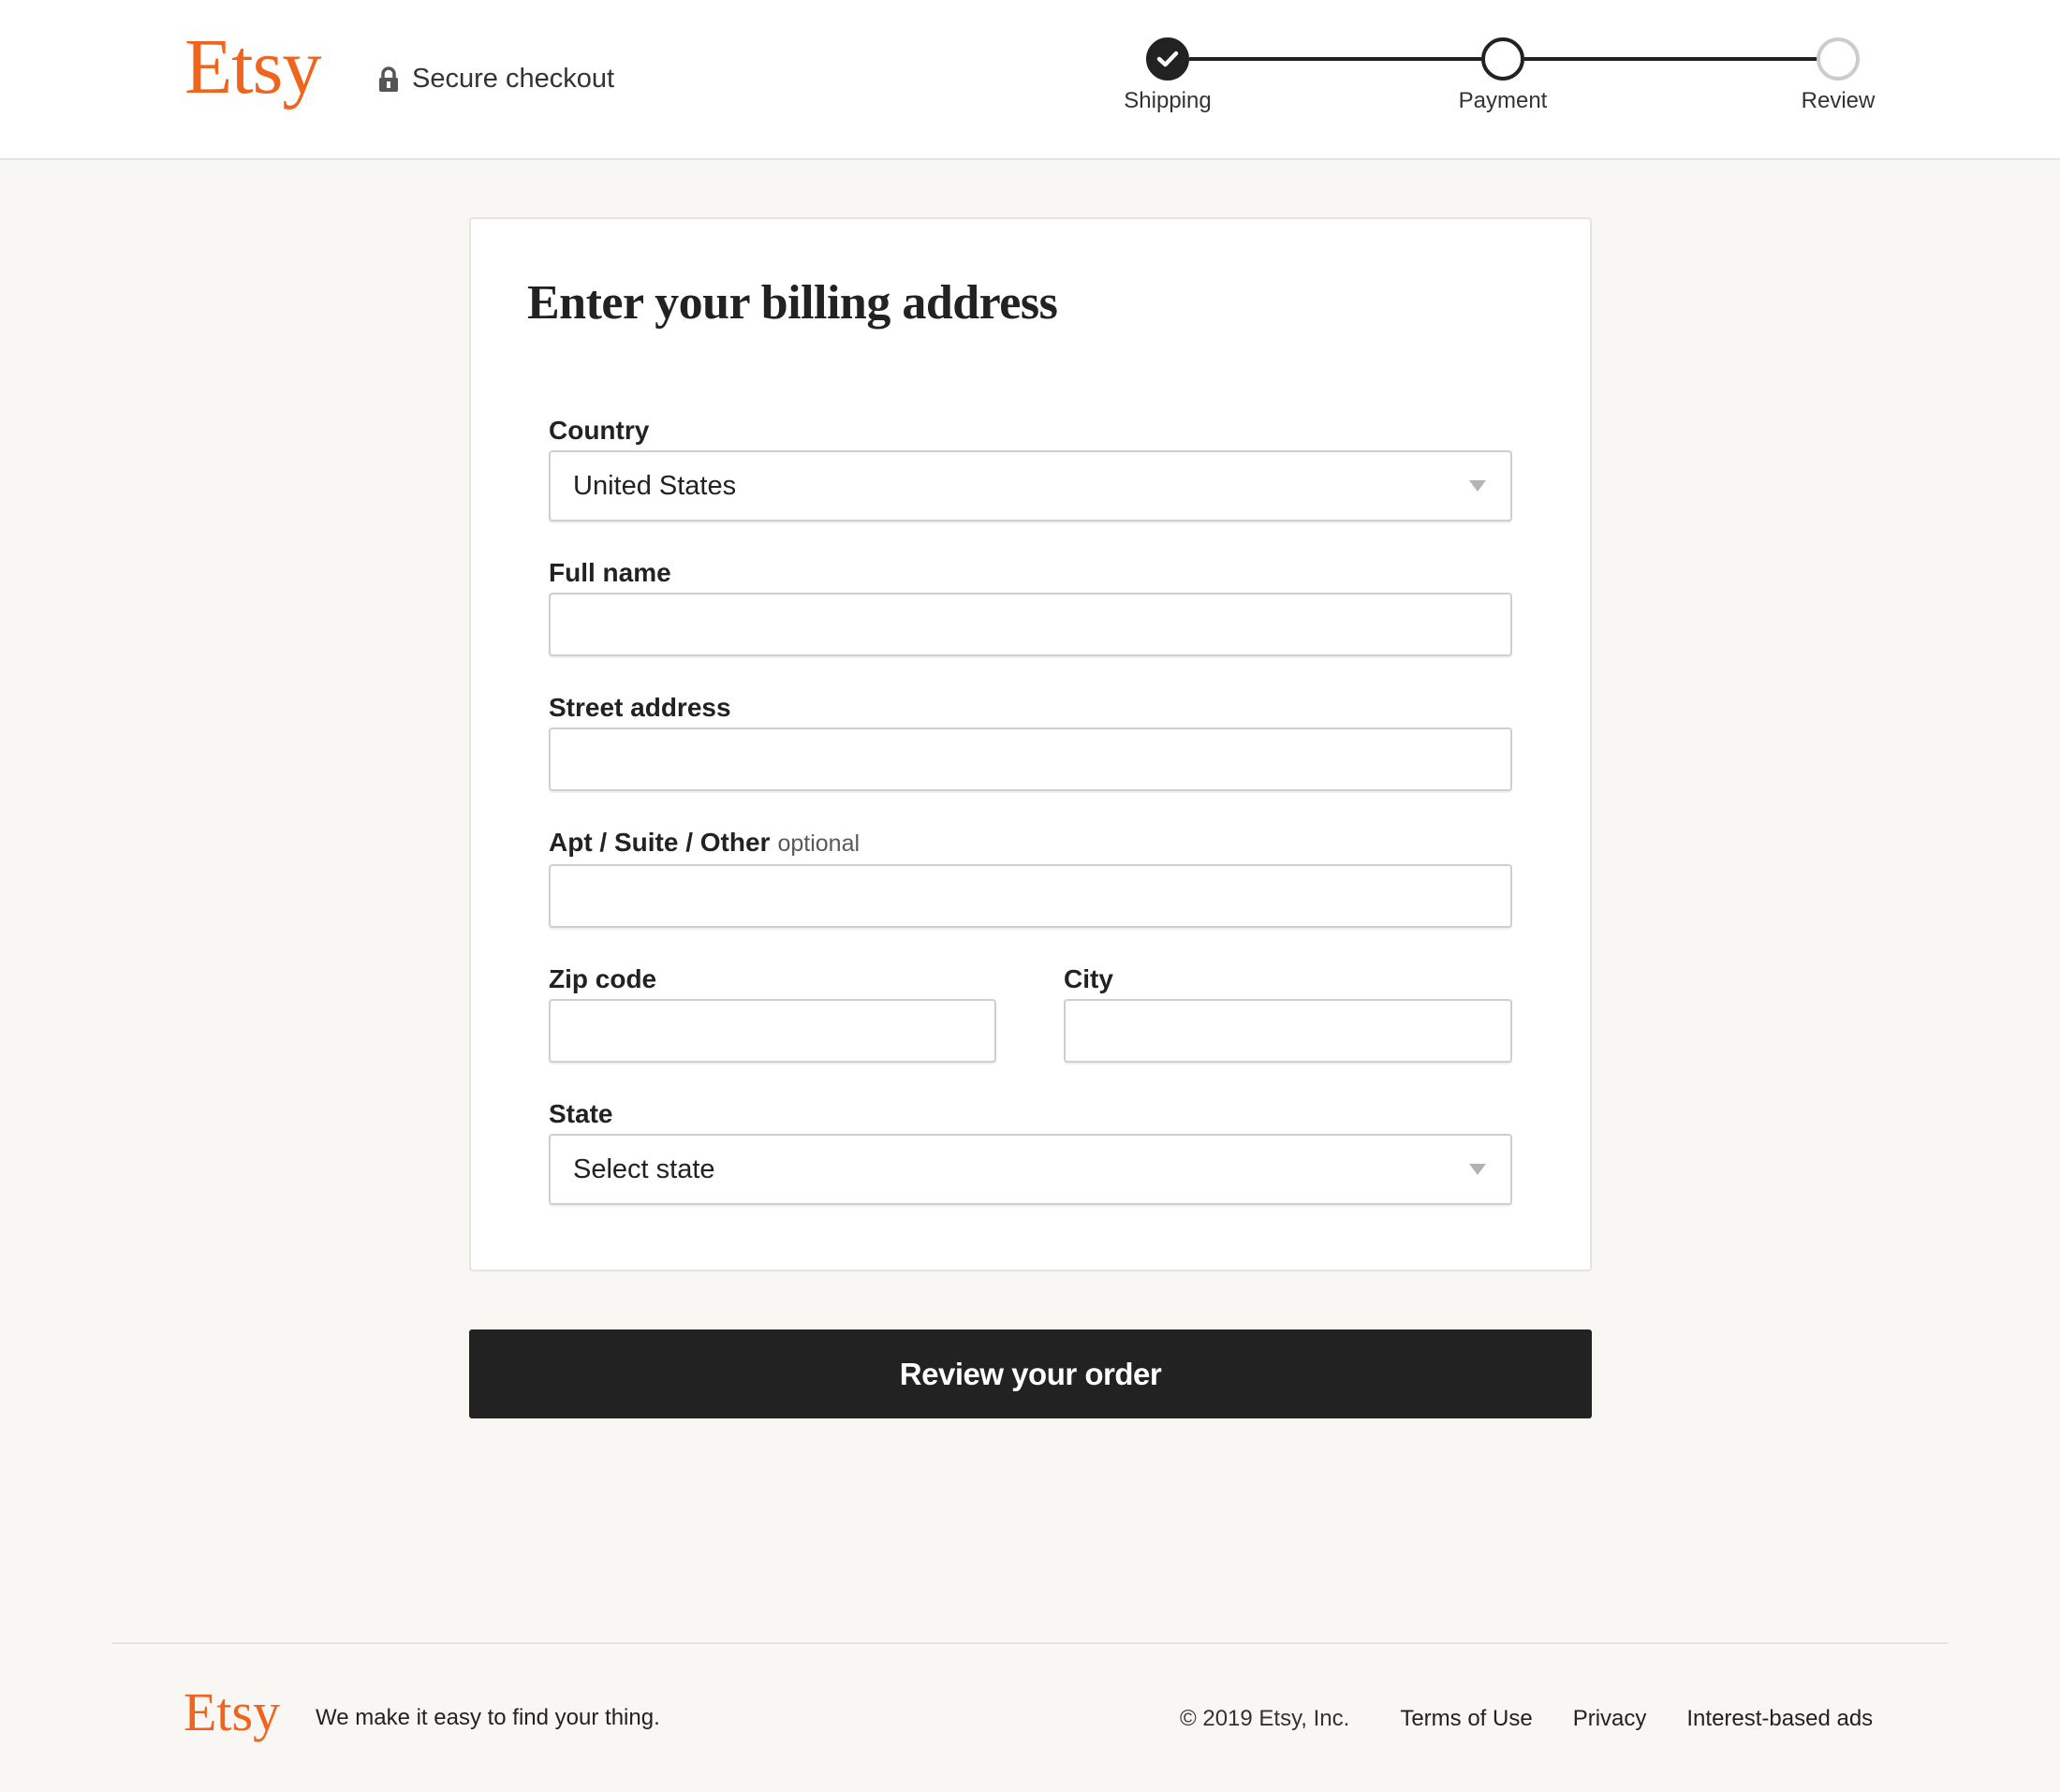 Image resolution: width=2060 pixels, height=1792 pixels. What do you see at coordinates (513, 79) in the screenshot?
I see `secure-checkout-label: Secure checkout` at bounding box center [513, 79].